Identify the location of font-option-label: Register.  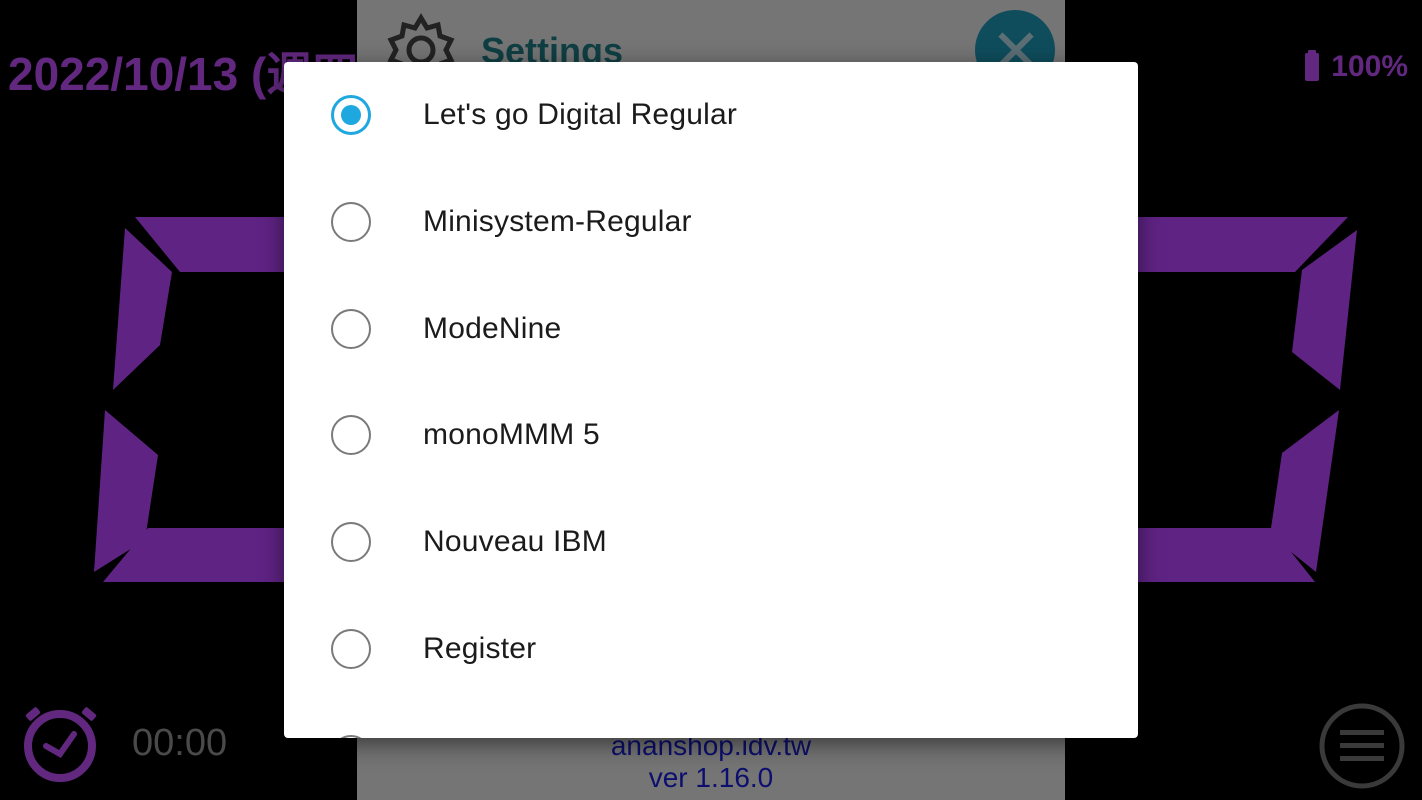
(480, 648).